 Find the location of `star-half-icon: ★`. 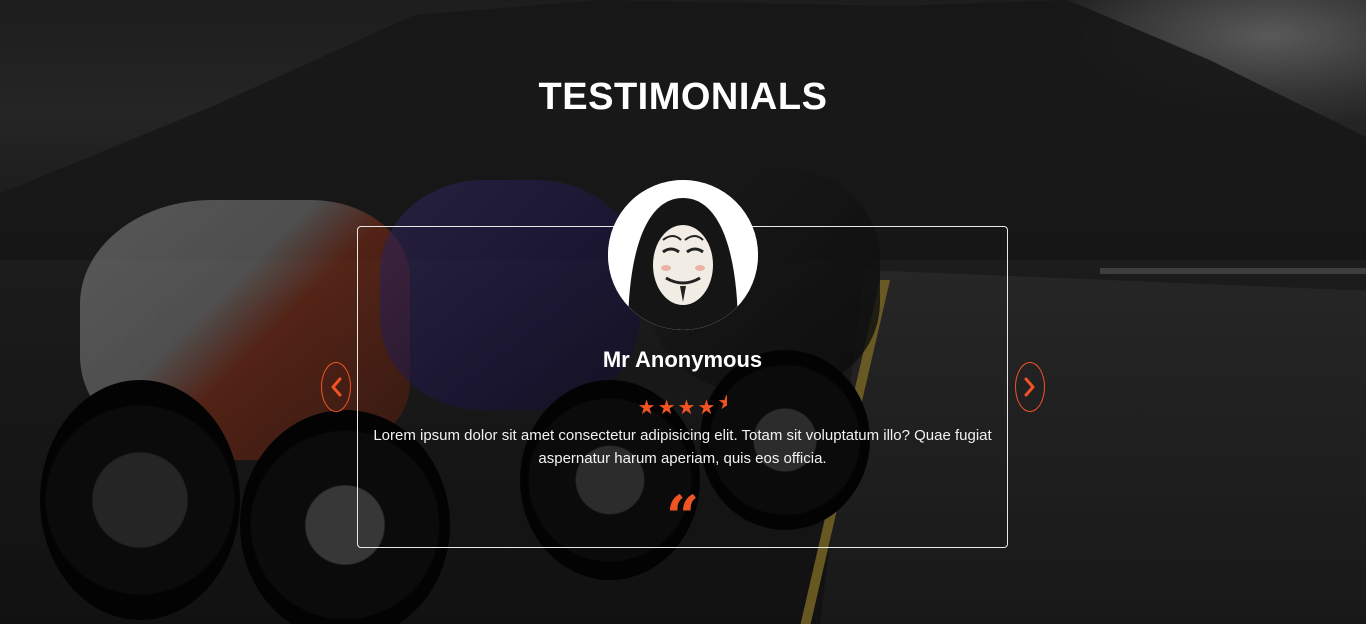

star-half-icon: ★ is located at coordinates (722, 402).